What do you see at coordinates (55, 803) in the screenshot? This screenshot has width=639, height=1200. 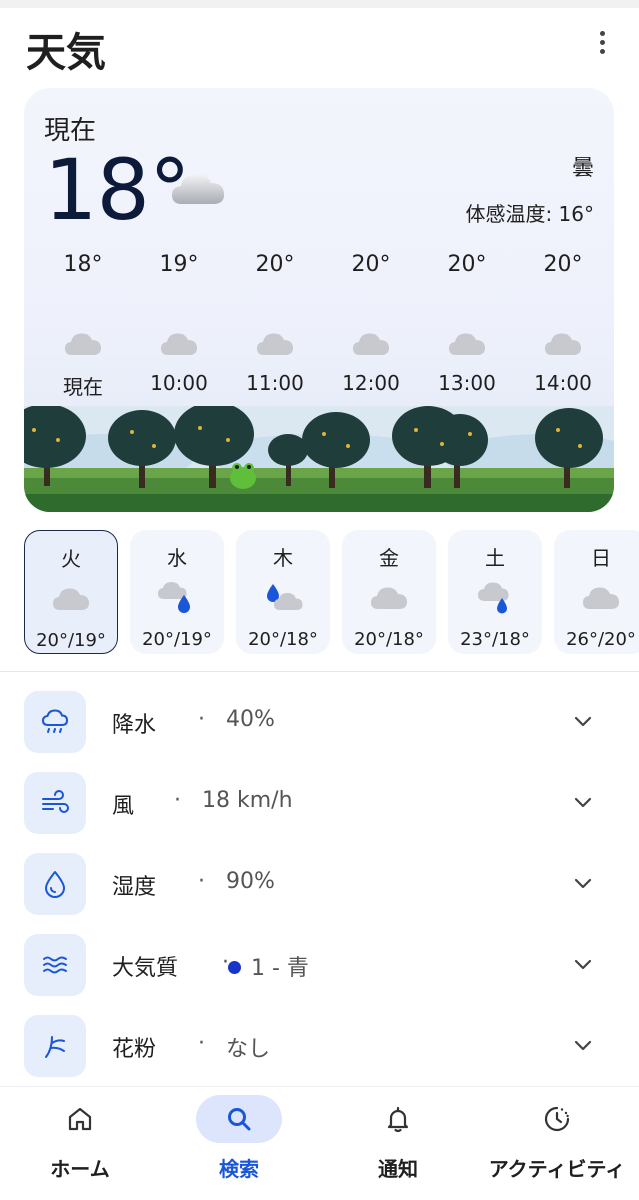 I see `wind-icon` at bounding box center [55, 803].